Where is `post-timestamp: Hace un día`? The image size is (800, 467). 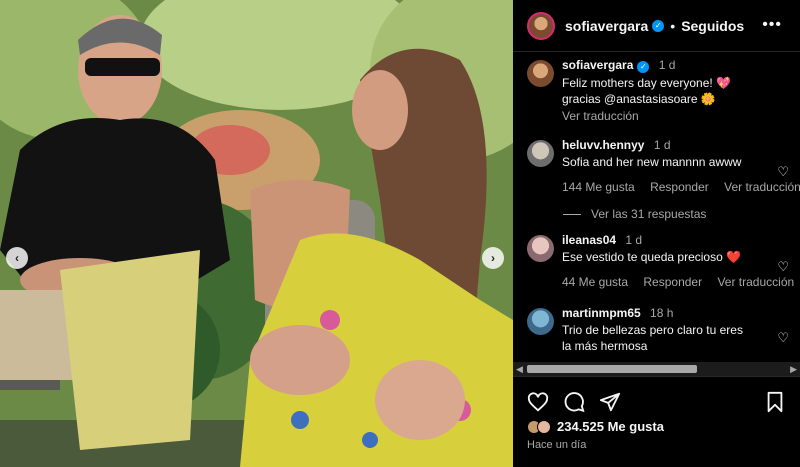
post-timestamp: Hace un día is located at coordinates (556, 445).